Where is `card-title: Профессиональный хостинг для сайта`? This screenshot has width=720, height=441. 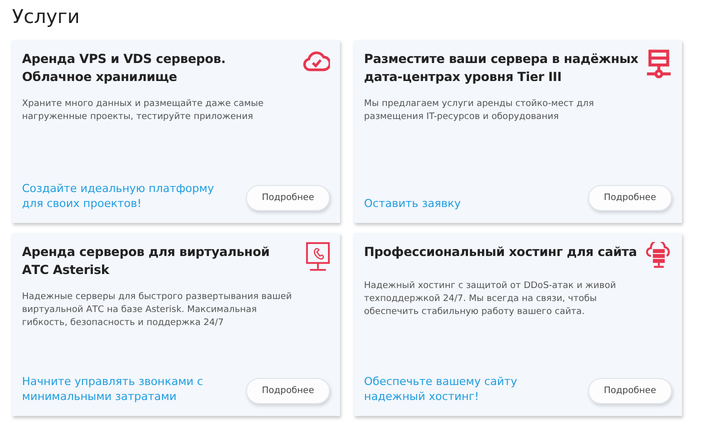 card-title: Профессиональный хостинг для сайта is located at coordinates (501, 252).